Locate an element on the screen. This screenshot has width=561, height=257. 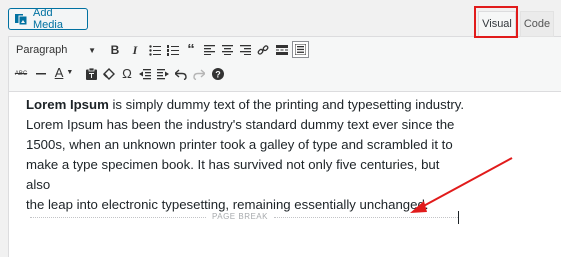
align-left-icon is located at coordinates (209, 50).